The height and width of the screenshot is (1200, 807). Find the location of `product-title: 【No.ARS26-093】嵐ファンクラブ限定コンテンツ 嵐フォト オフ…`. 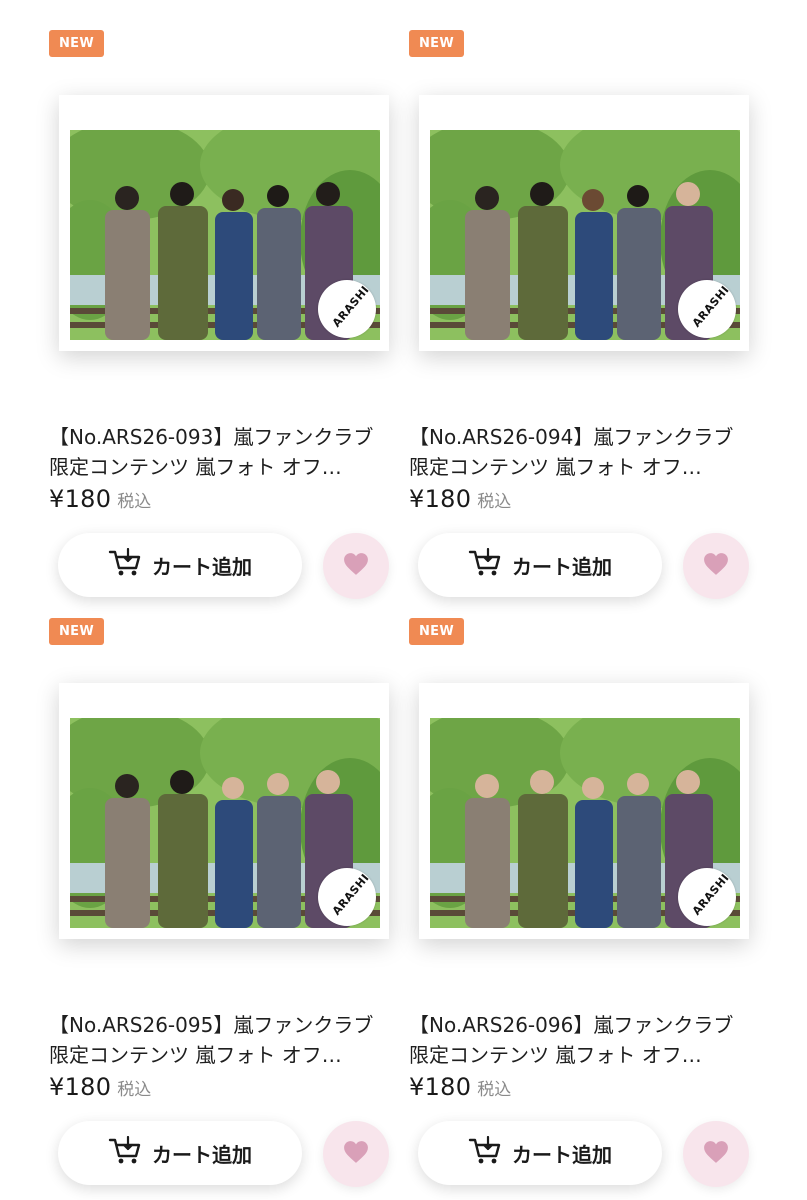

product-title: 【No.ARS26-093】嵐ファンクラブ限定コンテンツ 嵐フォト オフ… is located at coordinates (219, 452).